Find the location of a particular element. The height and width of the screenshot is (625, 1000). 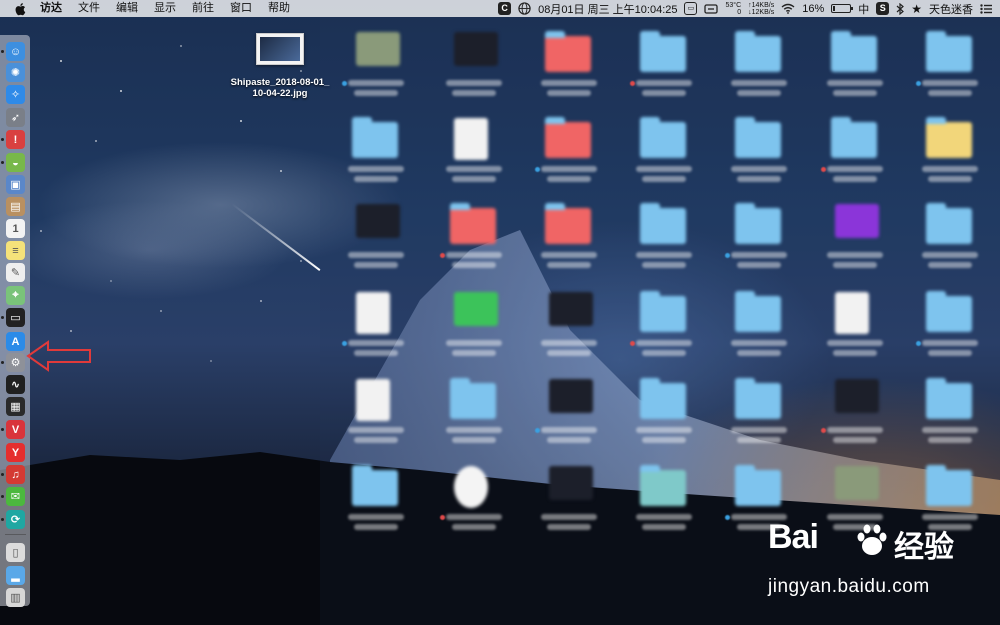

android-icon: ◒ is located at coordinates (15, 162).